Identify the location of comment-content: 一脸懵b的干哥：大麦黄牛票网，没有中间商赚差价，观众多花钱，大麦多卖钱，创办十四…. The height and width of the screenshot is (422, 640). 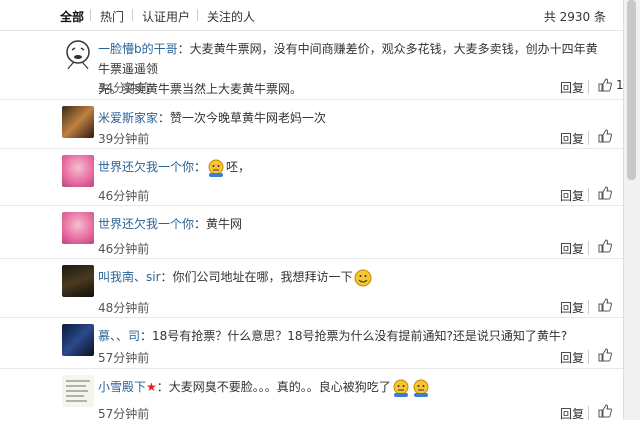
(353, 69).